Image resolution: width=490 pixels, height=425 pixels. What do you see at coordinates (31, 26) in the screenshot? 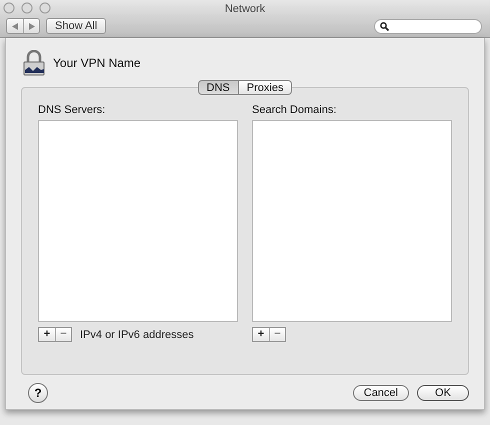
I see `forward-arrow-icon` at bounding box center [31, 26].